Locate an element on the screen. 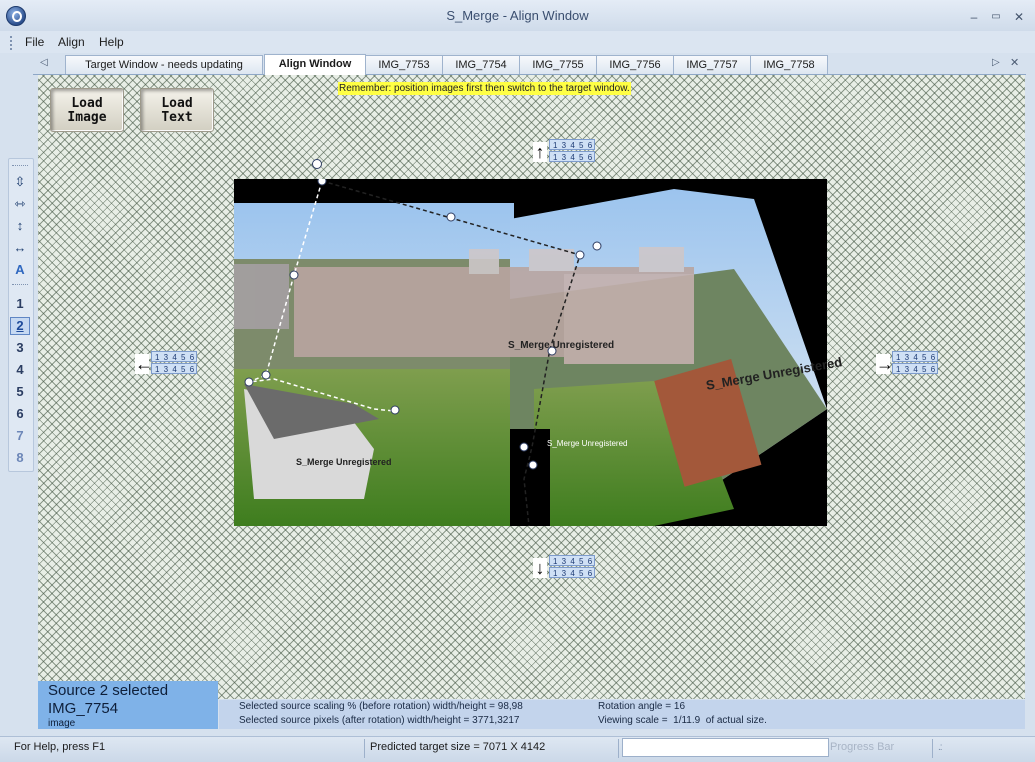 The width and height of the screenshot is (1035, 762). center-horizontal-icon: ⇳ is located at coordinates (20, 182).